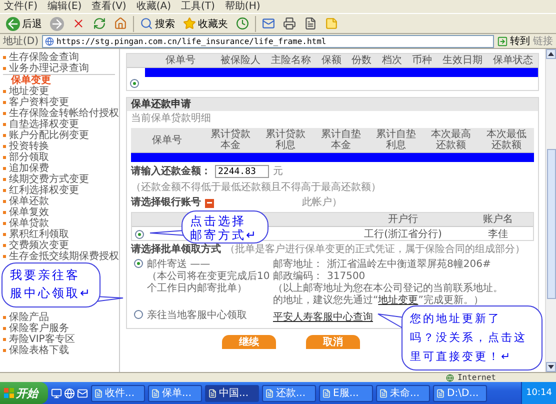 The image size is (556, 404). What do you see at coordinates (298, 276) in the screenshot?
I see `field-label: 邮政编码：` at bounding box center [298, 276].